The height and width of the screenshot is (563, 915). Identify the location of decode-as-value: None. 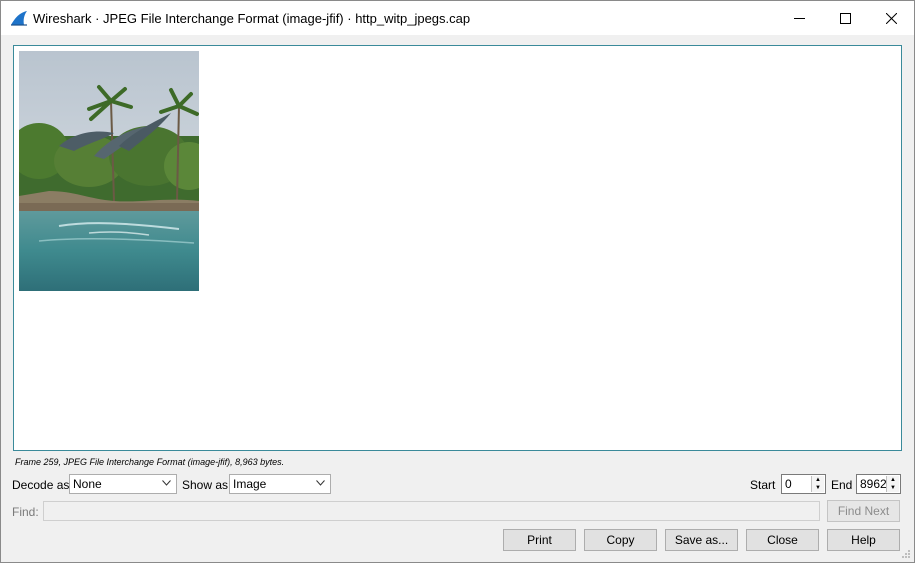
(87, 484).